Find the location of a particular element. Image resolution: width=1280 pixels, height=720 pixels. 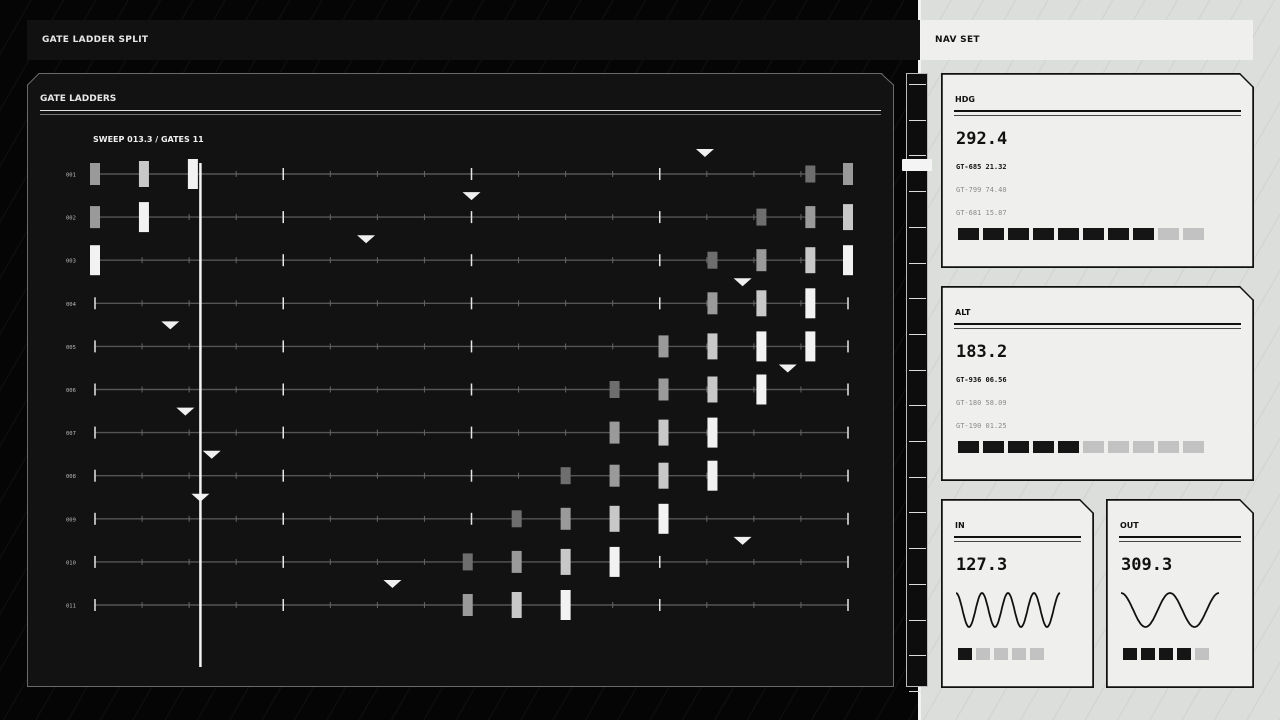

nav-header: NAV SET is located at coordinates (1087, 40).